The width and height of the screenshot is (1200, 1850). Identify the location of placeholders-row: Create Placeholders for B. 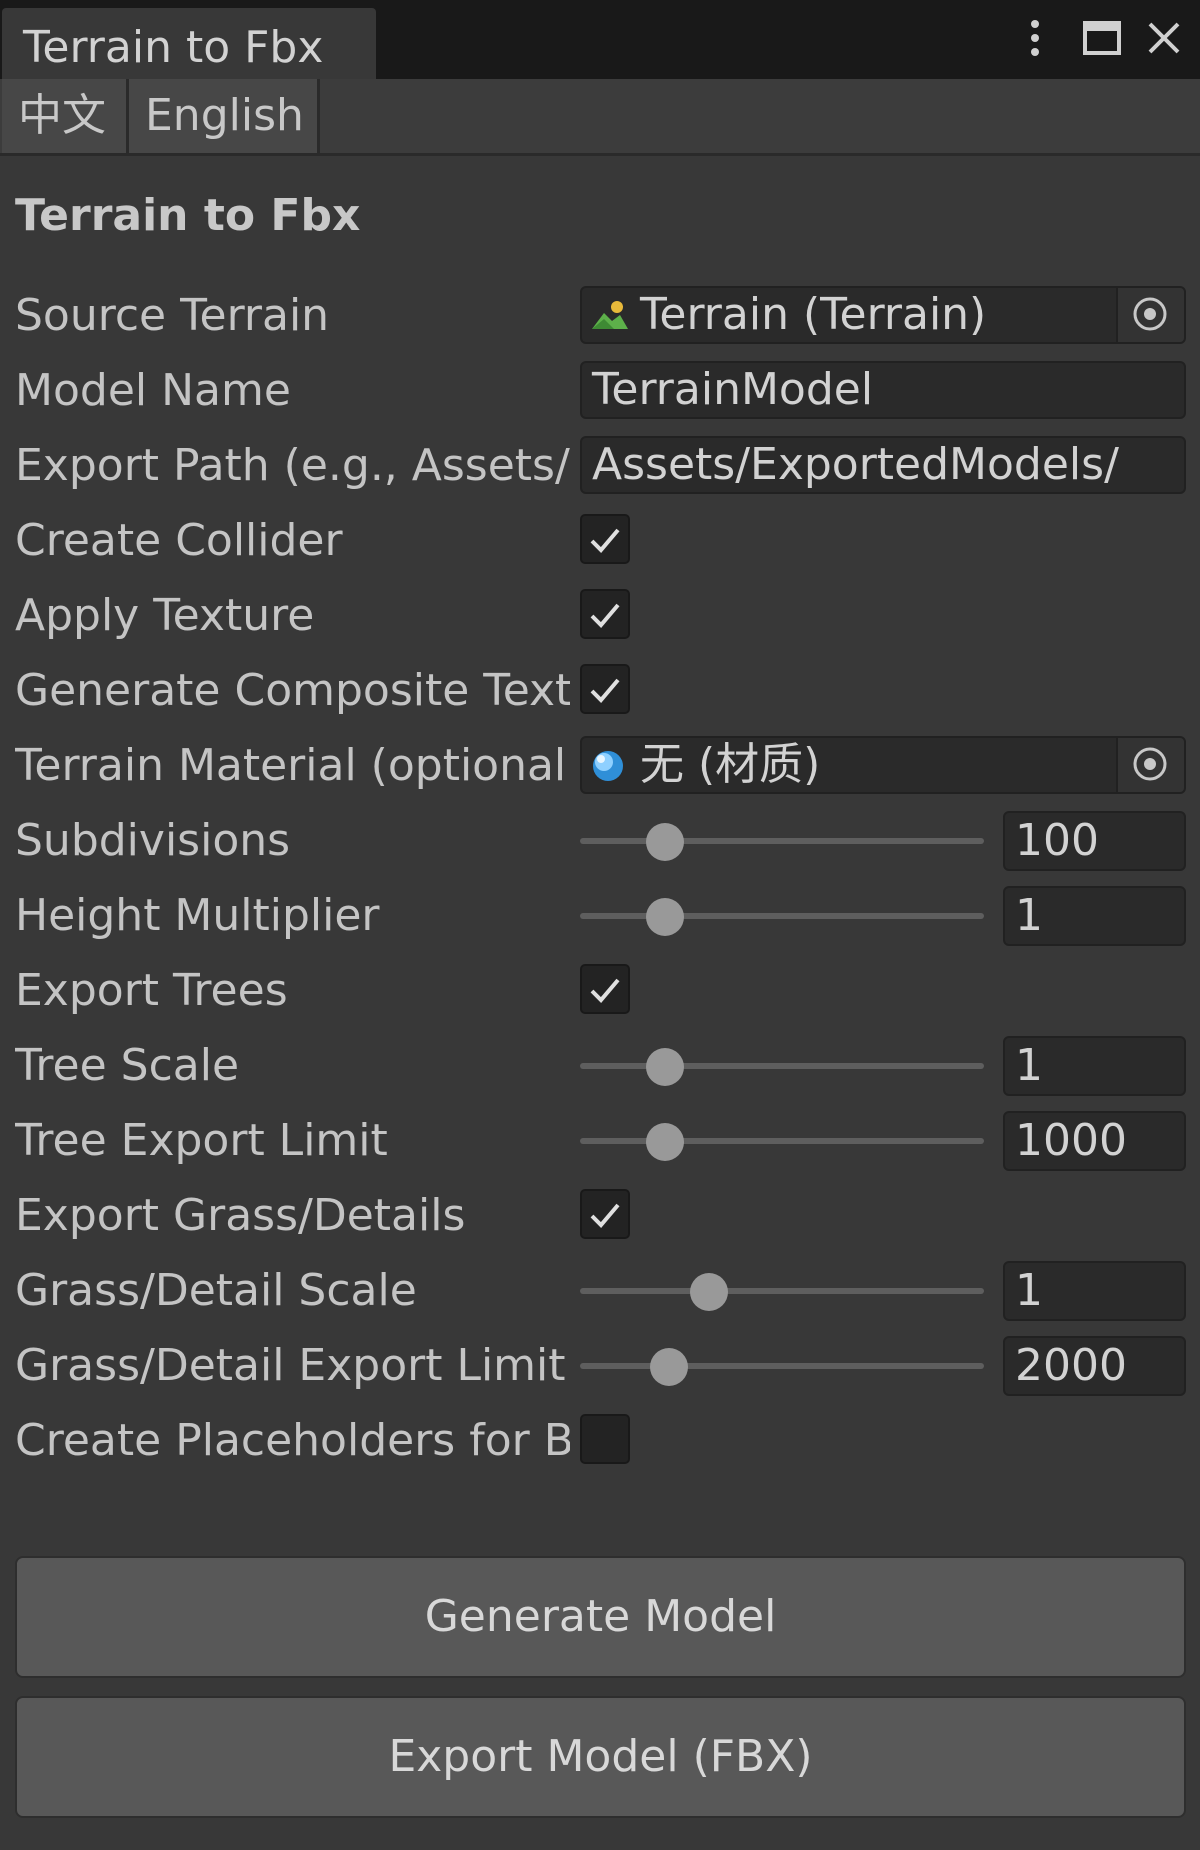
(600, 1441).